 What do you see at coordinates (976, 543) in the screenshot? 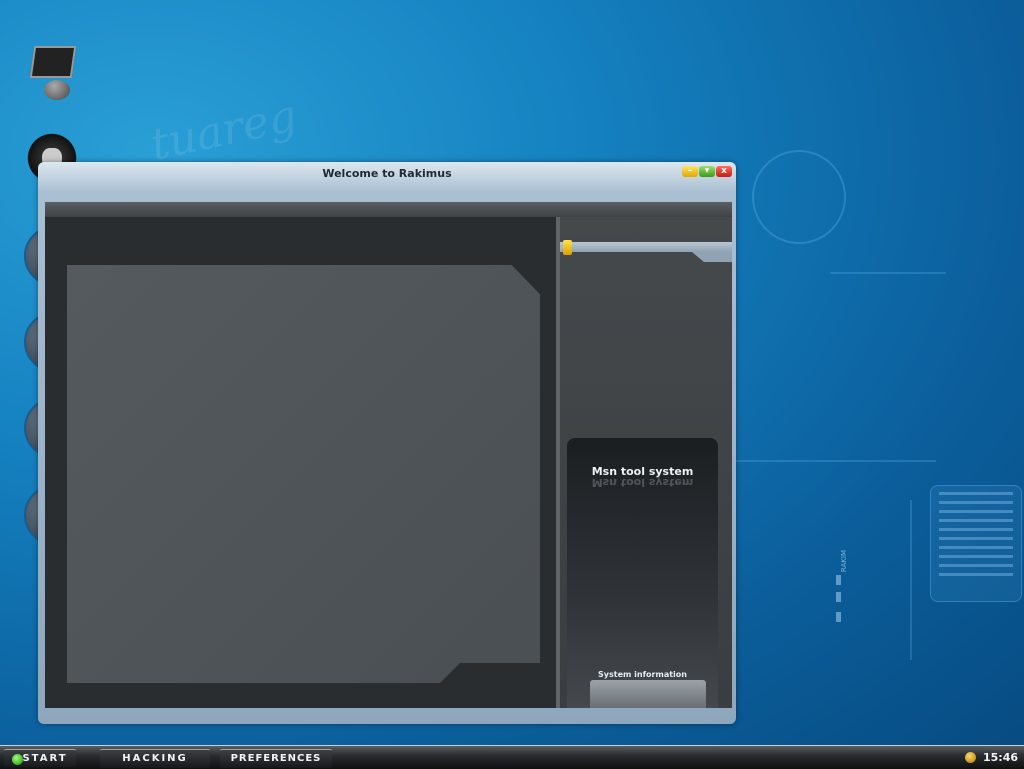
I see `wallpaper-code-block` at bounding box center [976, 543].